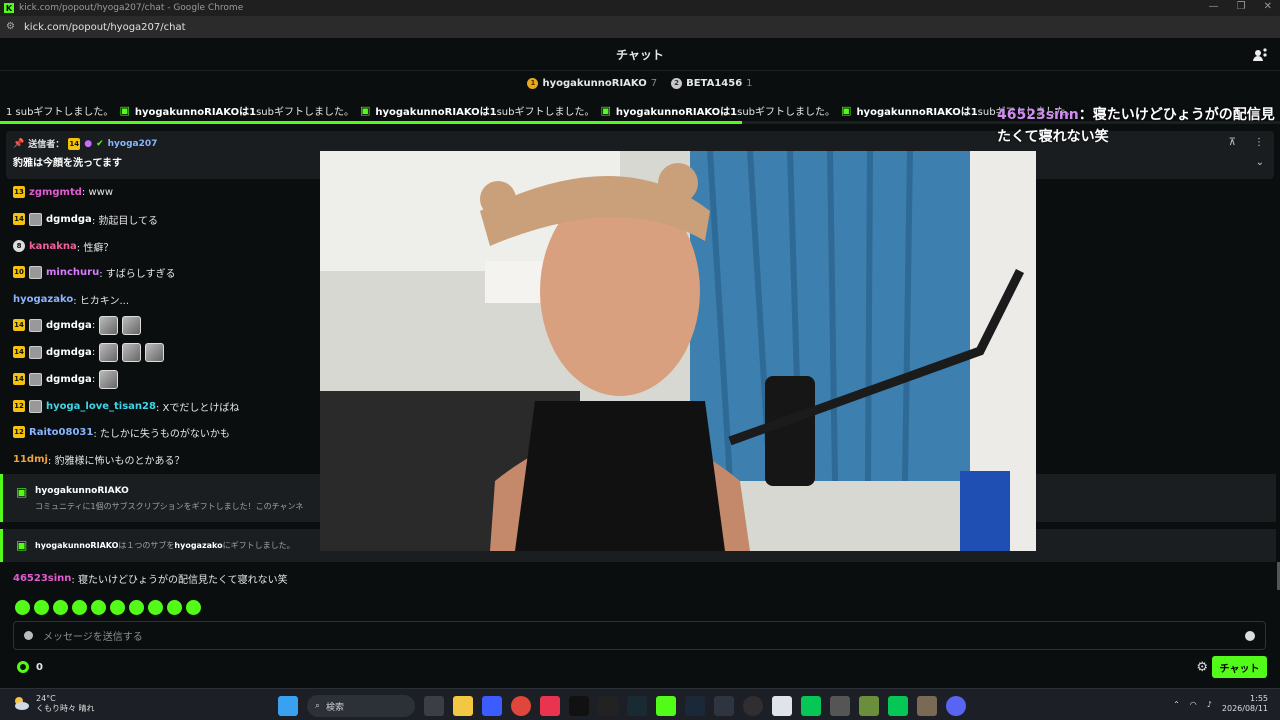 The image size is (1280, 720). What do you see at coordinates (1202, 667) in the screenshot?
I see `gear-icon: ⚙` at bounding box center [1202, 667].